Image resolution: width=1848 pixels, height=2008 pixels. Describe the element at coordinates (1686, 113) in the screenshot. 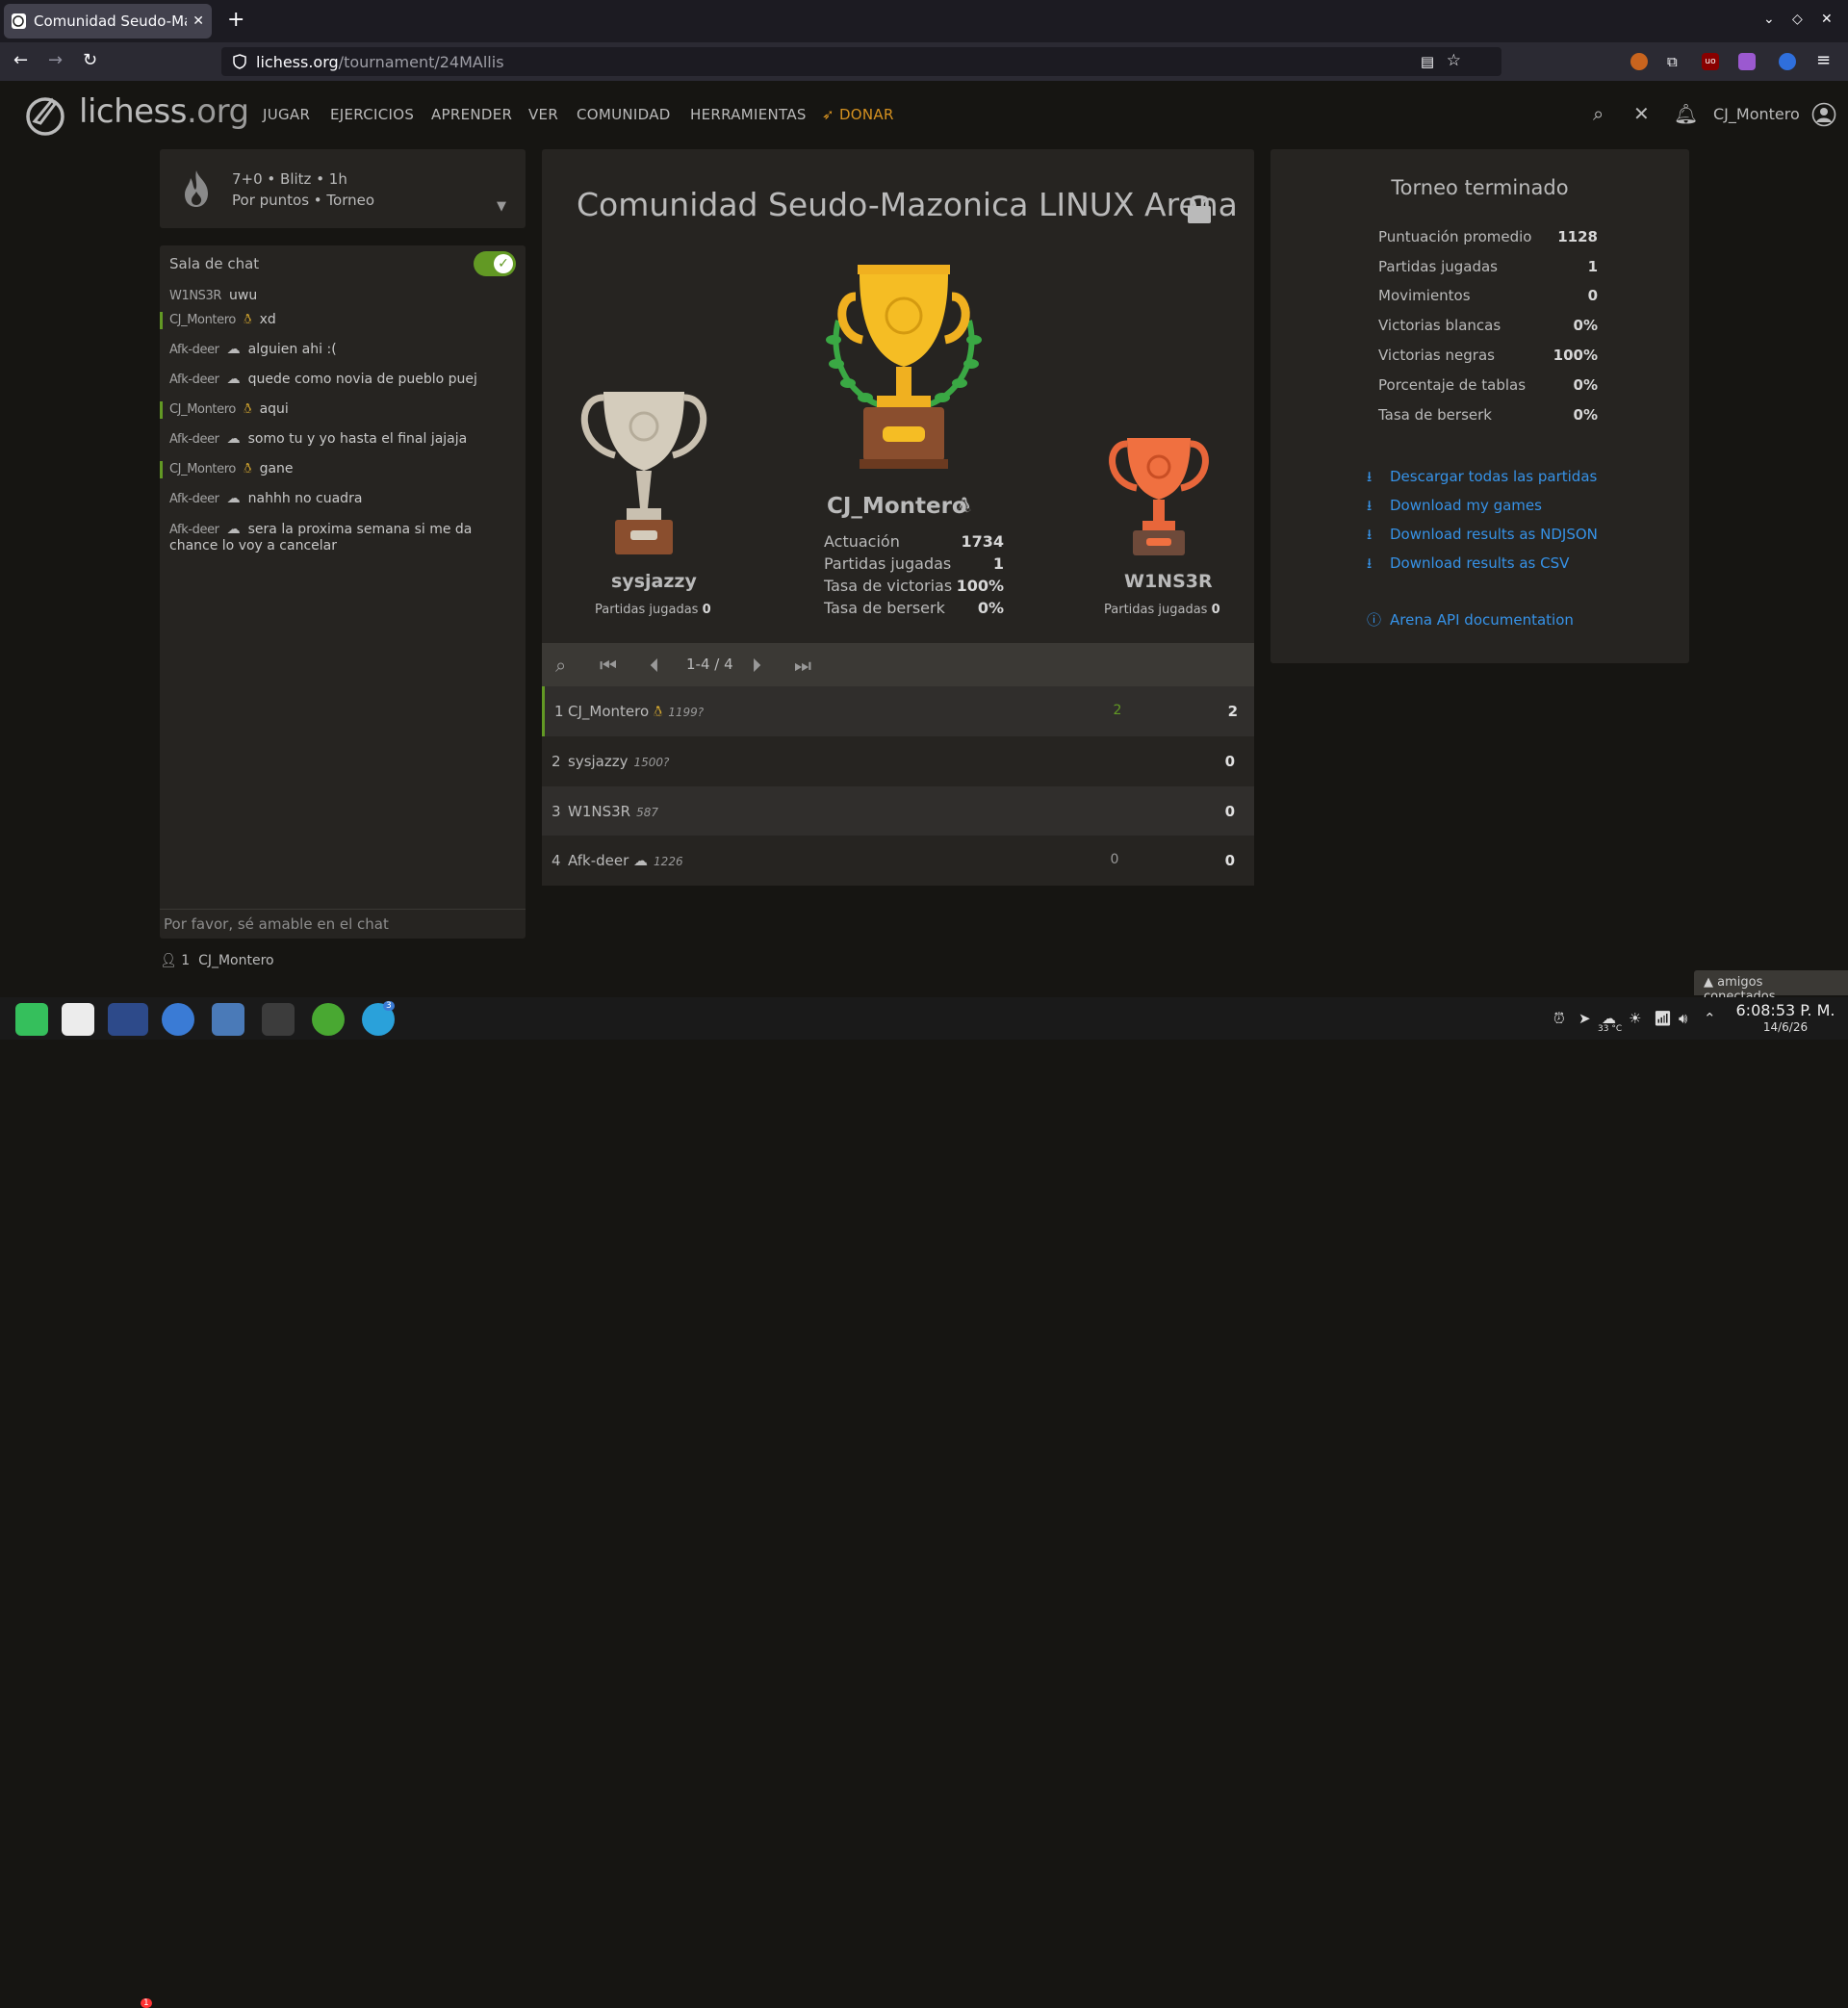

I see `notifications-bell-icon: 🔔︎` at that location.